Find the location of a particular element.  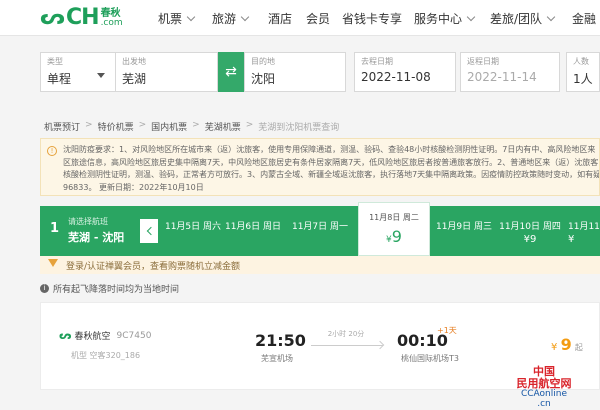

nav-member: 会员 is located at coordinates (318, 18).